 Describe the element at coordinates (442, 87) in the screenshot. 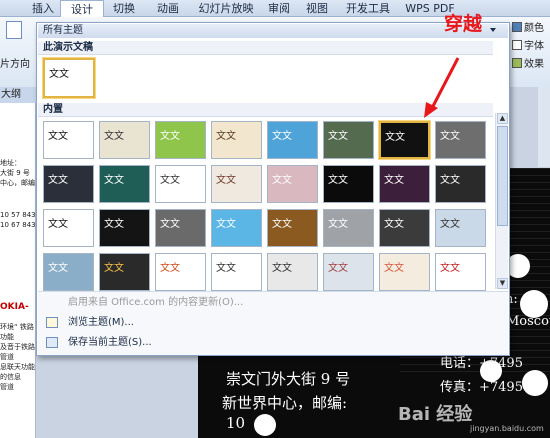

I see `annotation-arrow-icon` at that location.